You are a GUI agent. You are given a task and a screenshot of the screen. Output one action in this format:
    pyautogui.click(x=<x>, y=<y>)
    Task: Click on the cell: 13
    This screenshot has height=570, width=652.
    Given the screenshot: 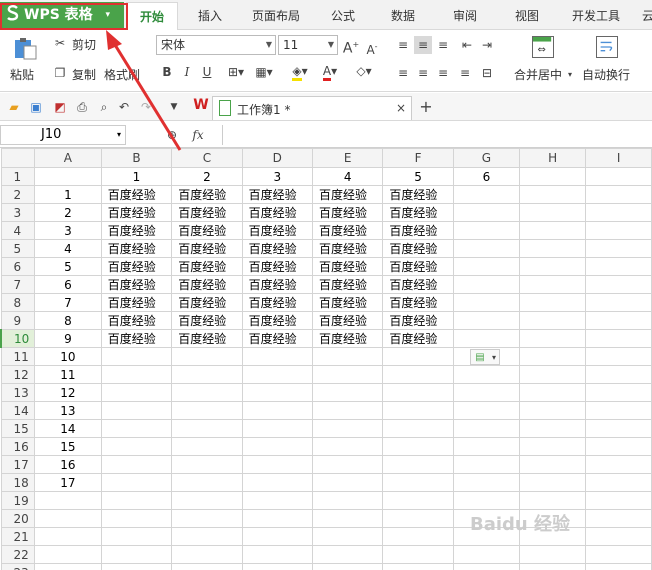 What is the action you would take?
    pyautogui.click(x=68, y=410)
    